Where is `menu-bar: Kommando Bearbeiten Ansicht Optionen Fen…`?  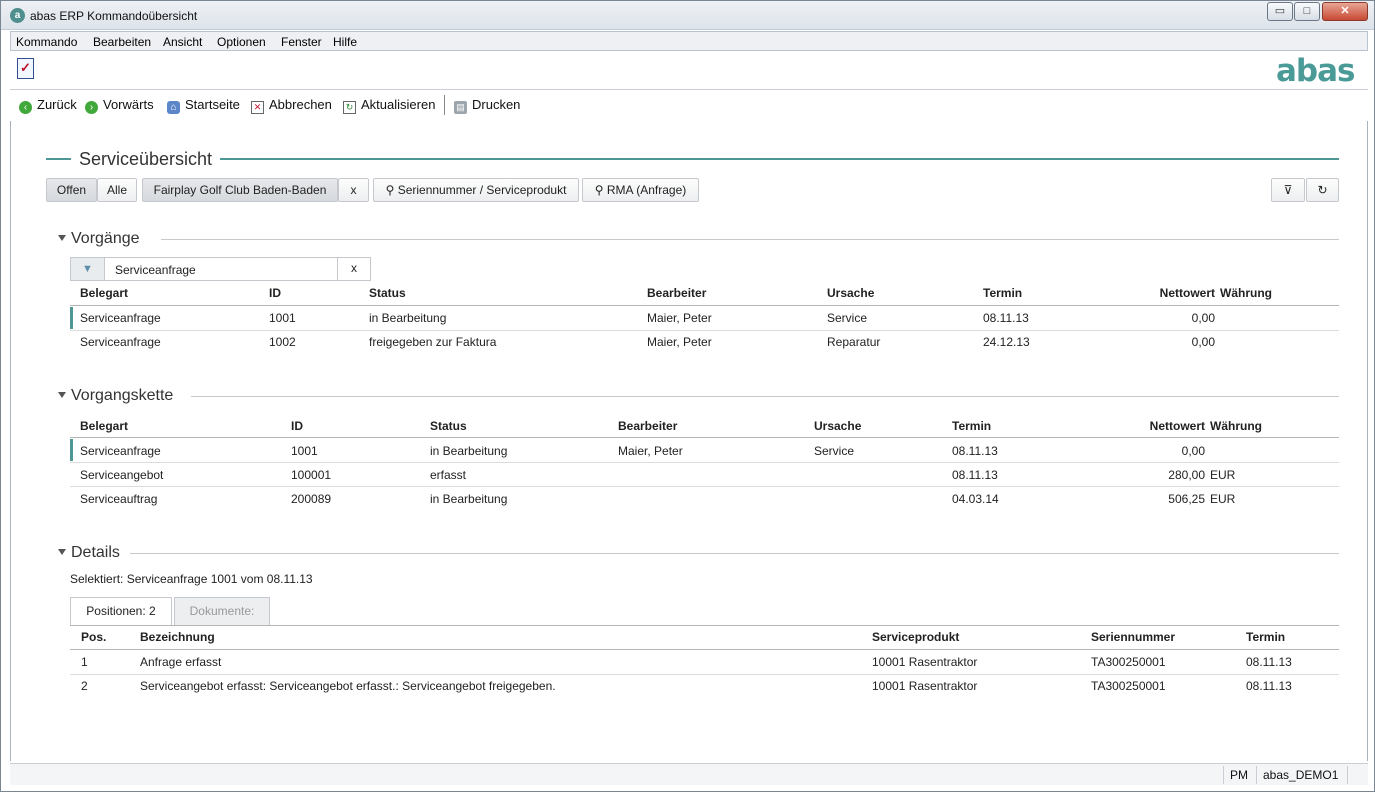 menu-bar: Kommando Bearbeiten Ansicht Optionen Fen… is located at coordinates (689, 41).